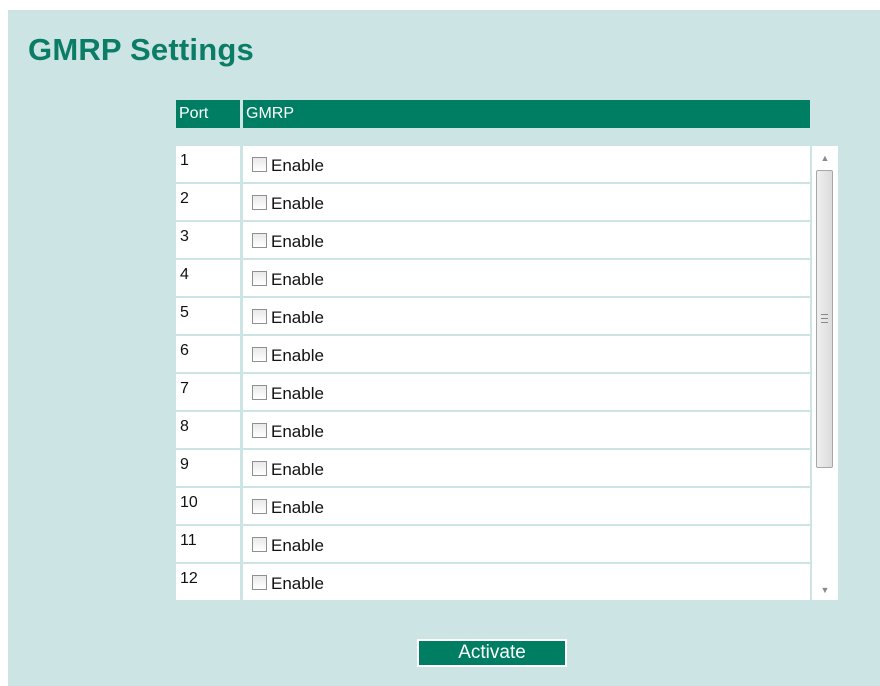 The height and width of the screenshot is (686, 880). What do you see at coordinates (526, 114) in the screenshot?
I see `column-header-gmrp: GMRP` at bounding box center [526, 114].